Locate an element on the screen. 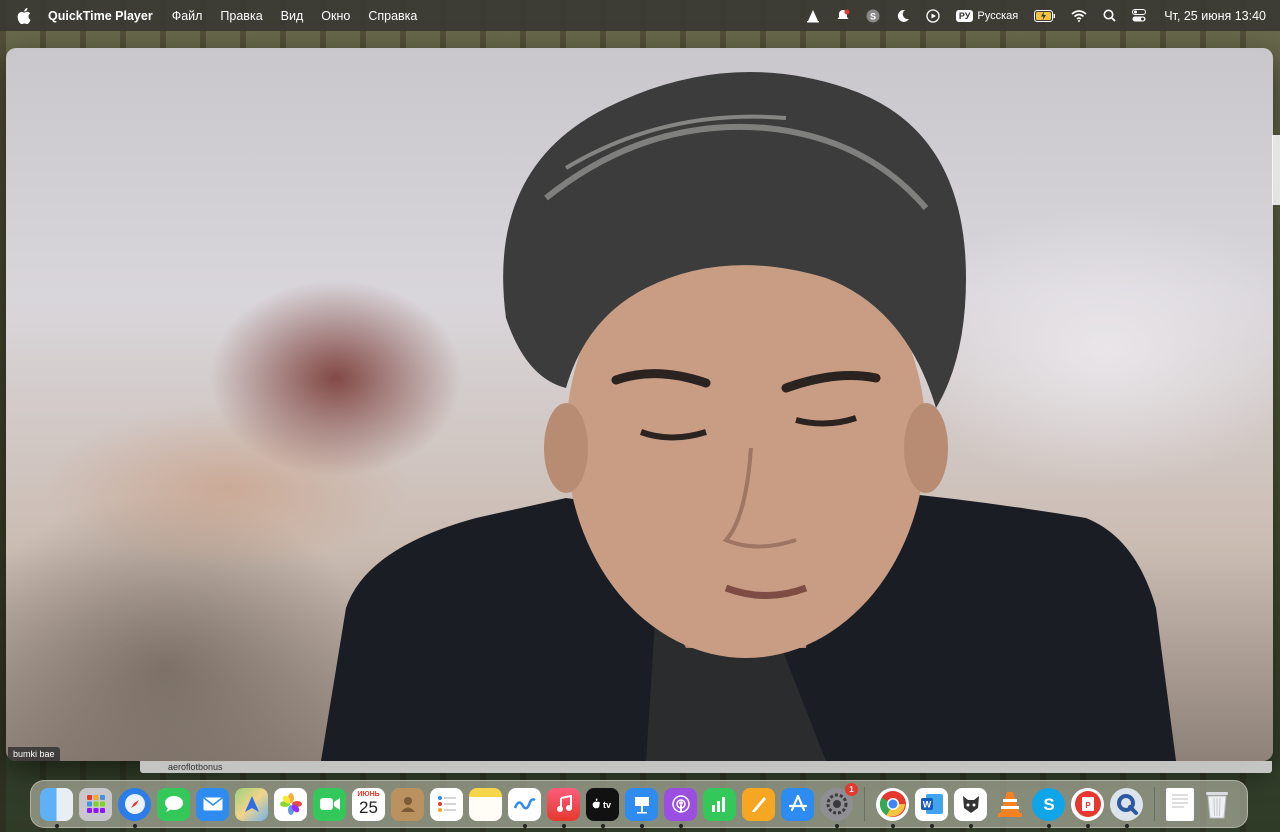 Image resolution: width=1280 pixels, height=832 pixels. skype-icon: S is located at coordinates (1048, 807).